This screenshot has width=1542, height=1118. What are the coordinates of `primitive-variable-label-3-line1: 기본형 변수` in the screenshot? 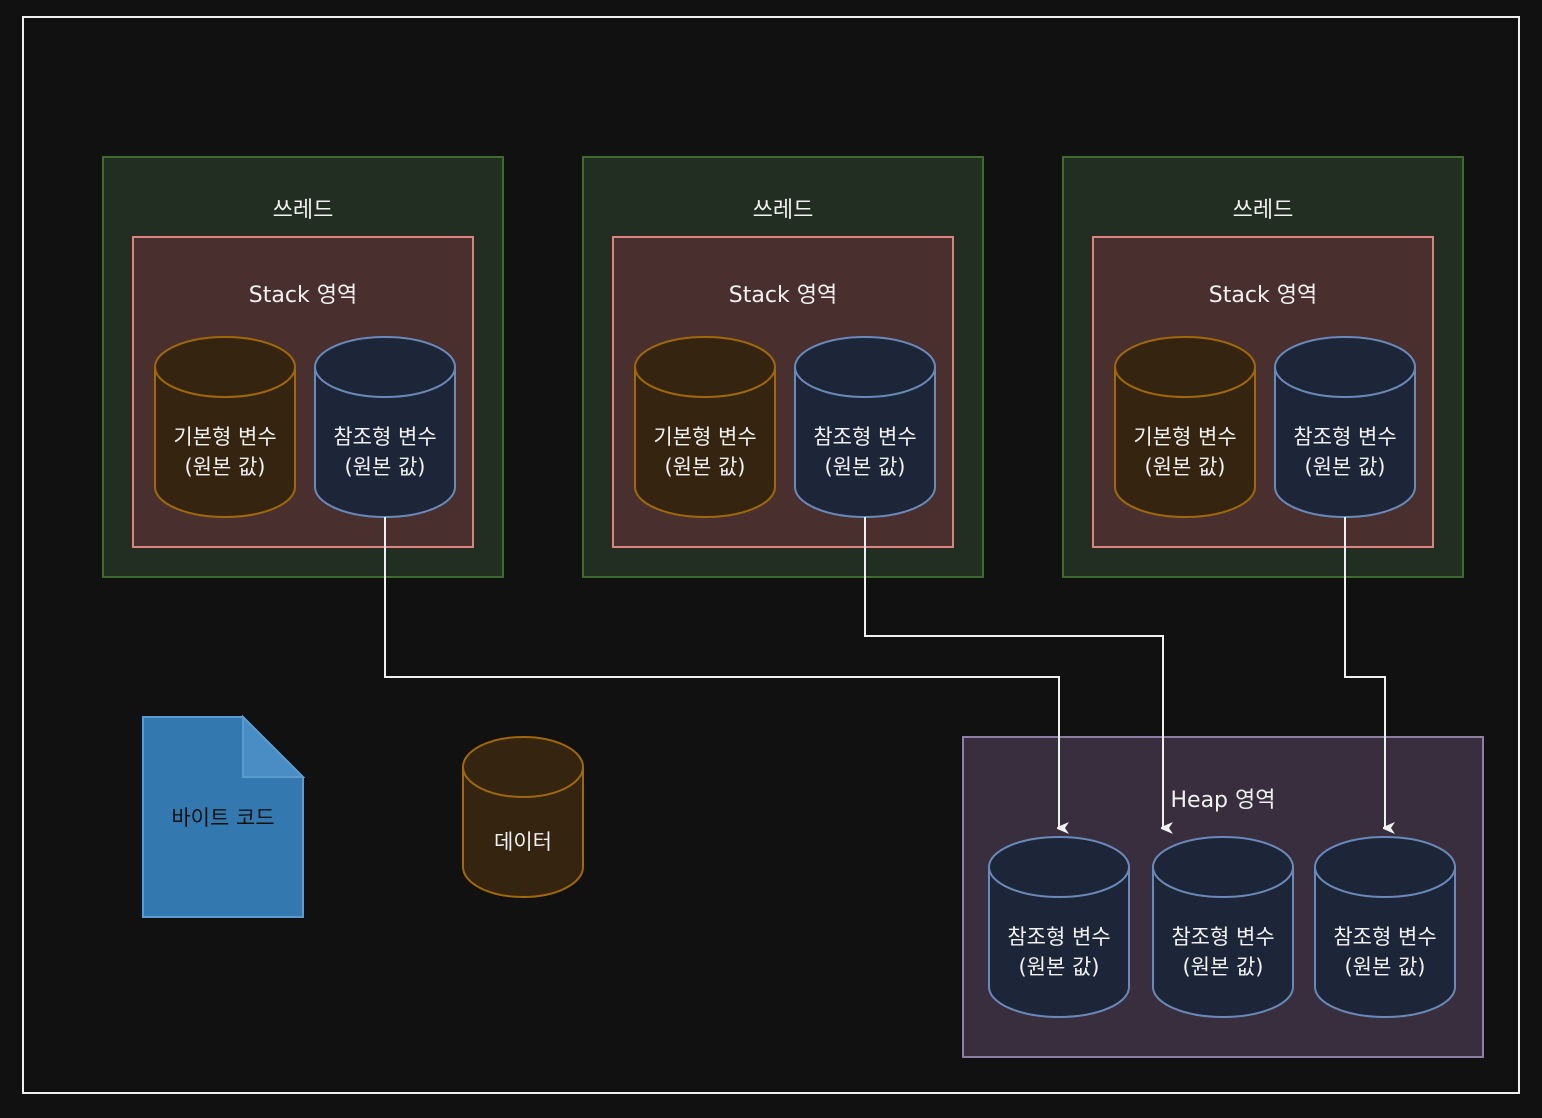 It's located at (1185, 437).